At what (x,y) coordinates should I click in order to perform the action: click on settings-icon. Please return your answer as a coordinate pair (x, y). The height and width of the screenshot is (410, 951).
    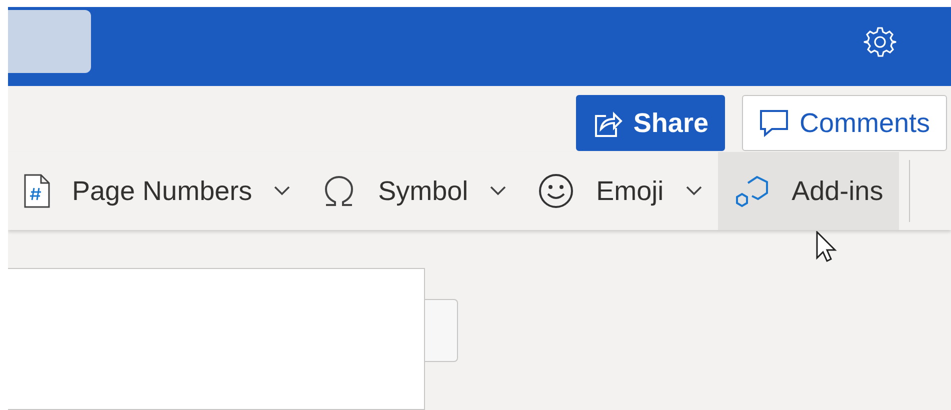
    Looking at the image, I should click on (880, 42).